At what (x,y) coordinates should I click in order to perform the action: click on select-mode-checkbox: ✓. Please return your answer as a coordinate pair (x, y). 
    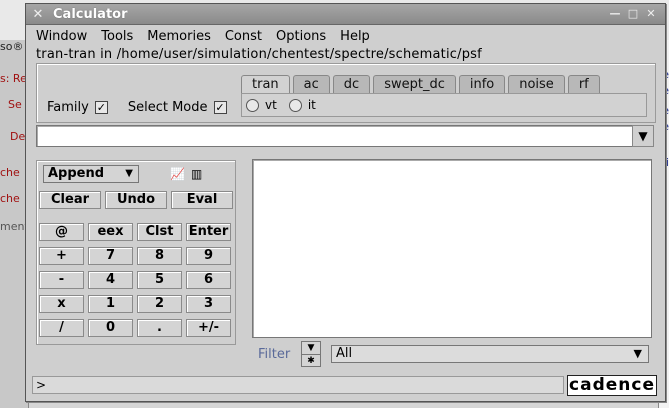
    Looking at the image, I should click on (220, 107).